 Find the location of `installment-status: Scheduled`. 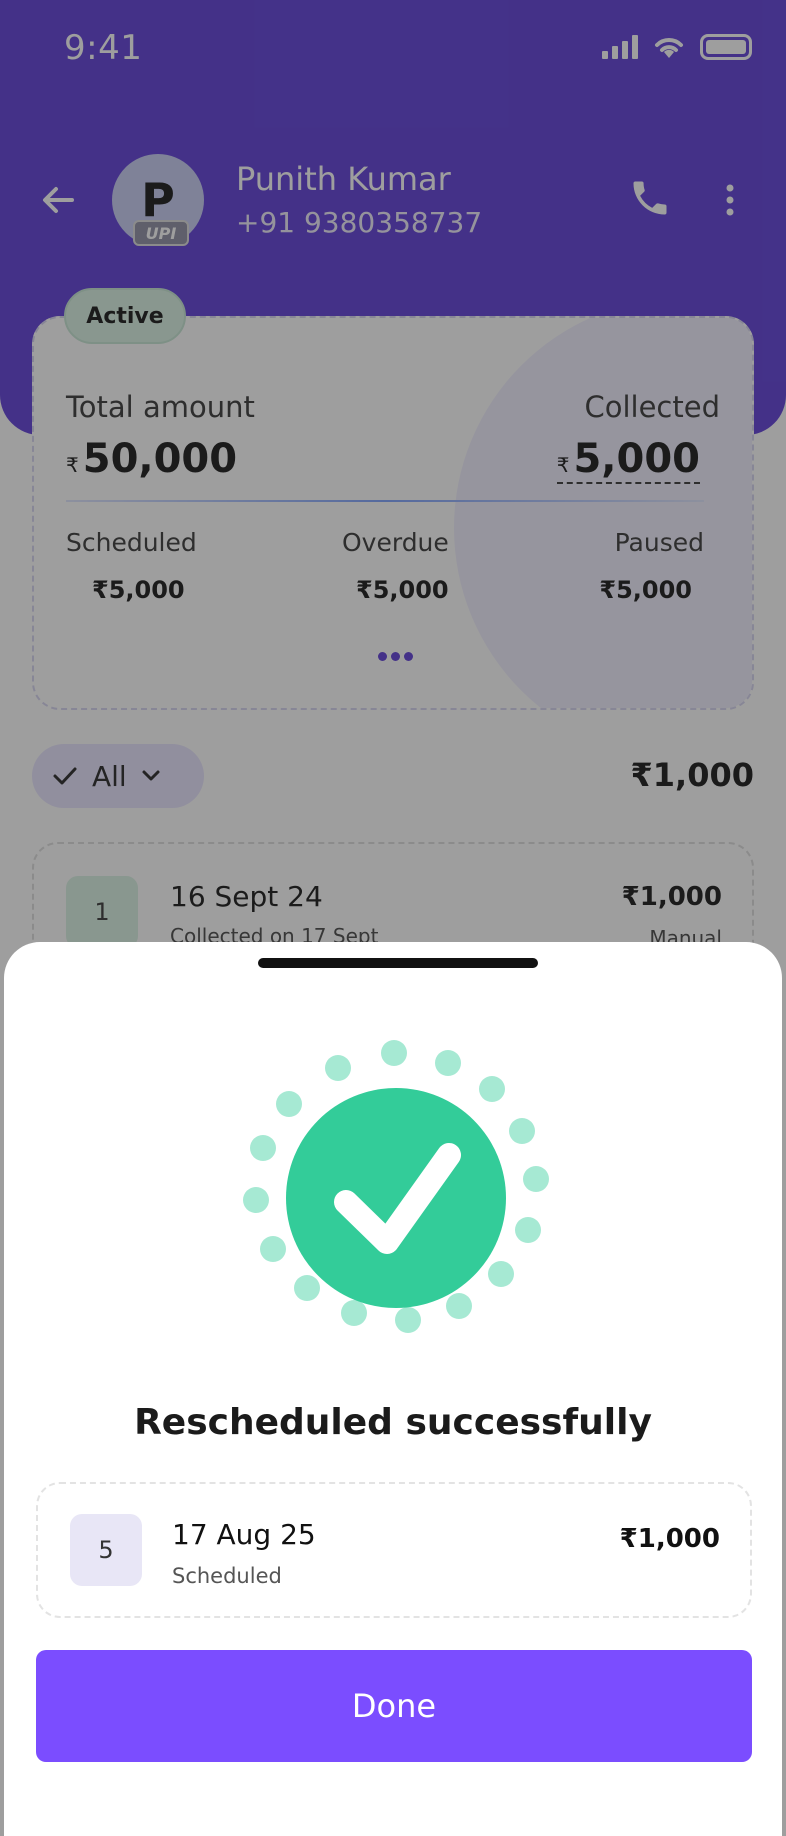

installment-status: Scheduled is located at coordinates (227, 1576).